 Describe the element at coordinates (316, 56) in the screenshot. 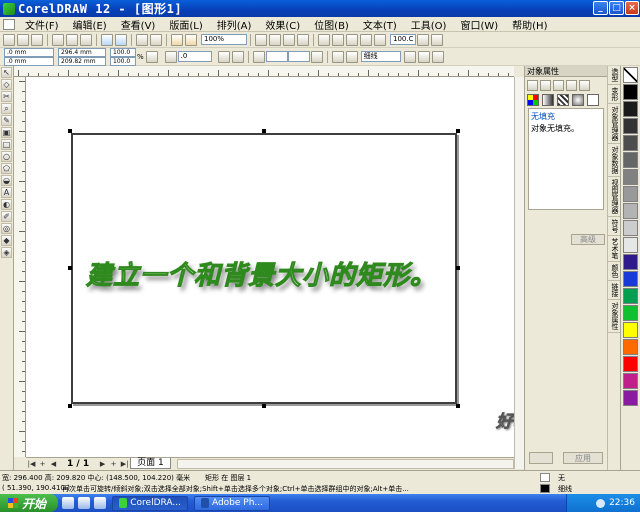

I see `round-corners-together-icon` at that location.